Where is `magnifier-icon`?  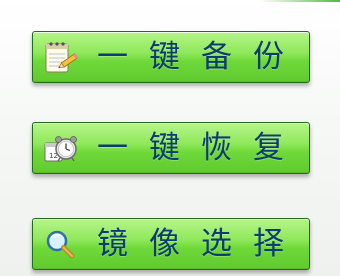
magnifier-icon is located at coordinates (61, 244).